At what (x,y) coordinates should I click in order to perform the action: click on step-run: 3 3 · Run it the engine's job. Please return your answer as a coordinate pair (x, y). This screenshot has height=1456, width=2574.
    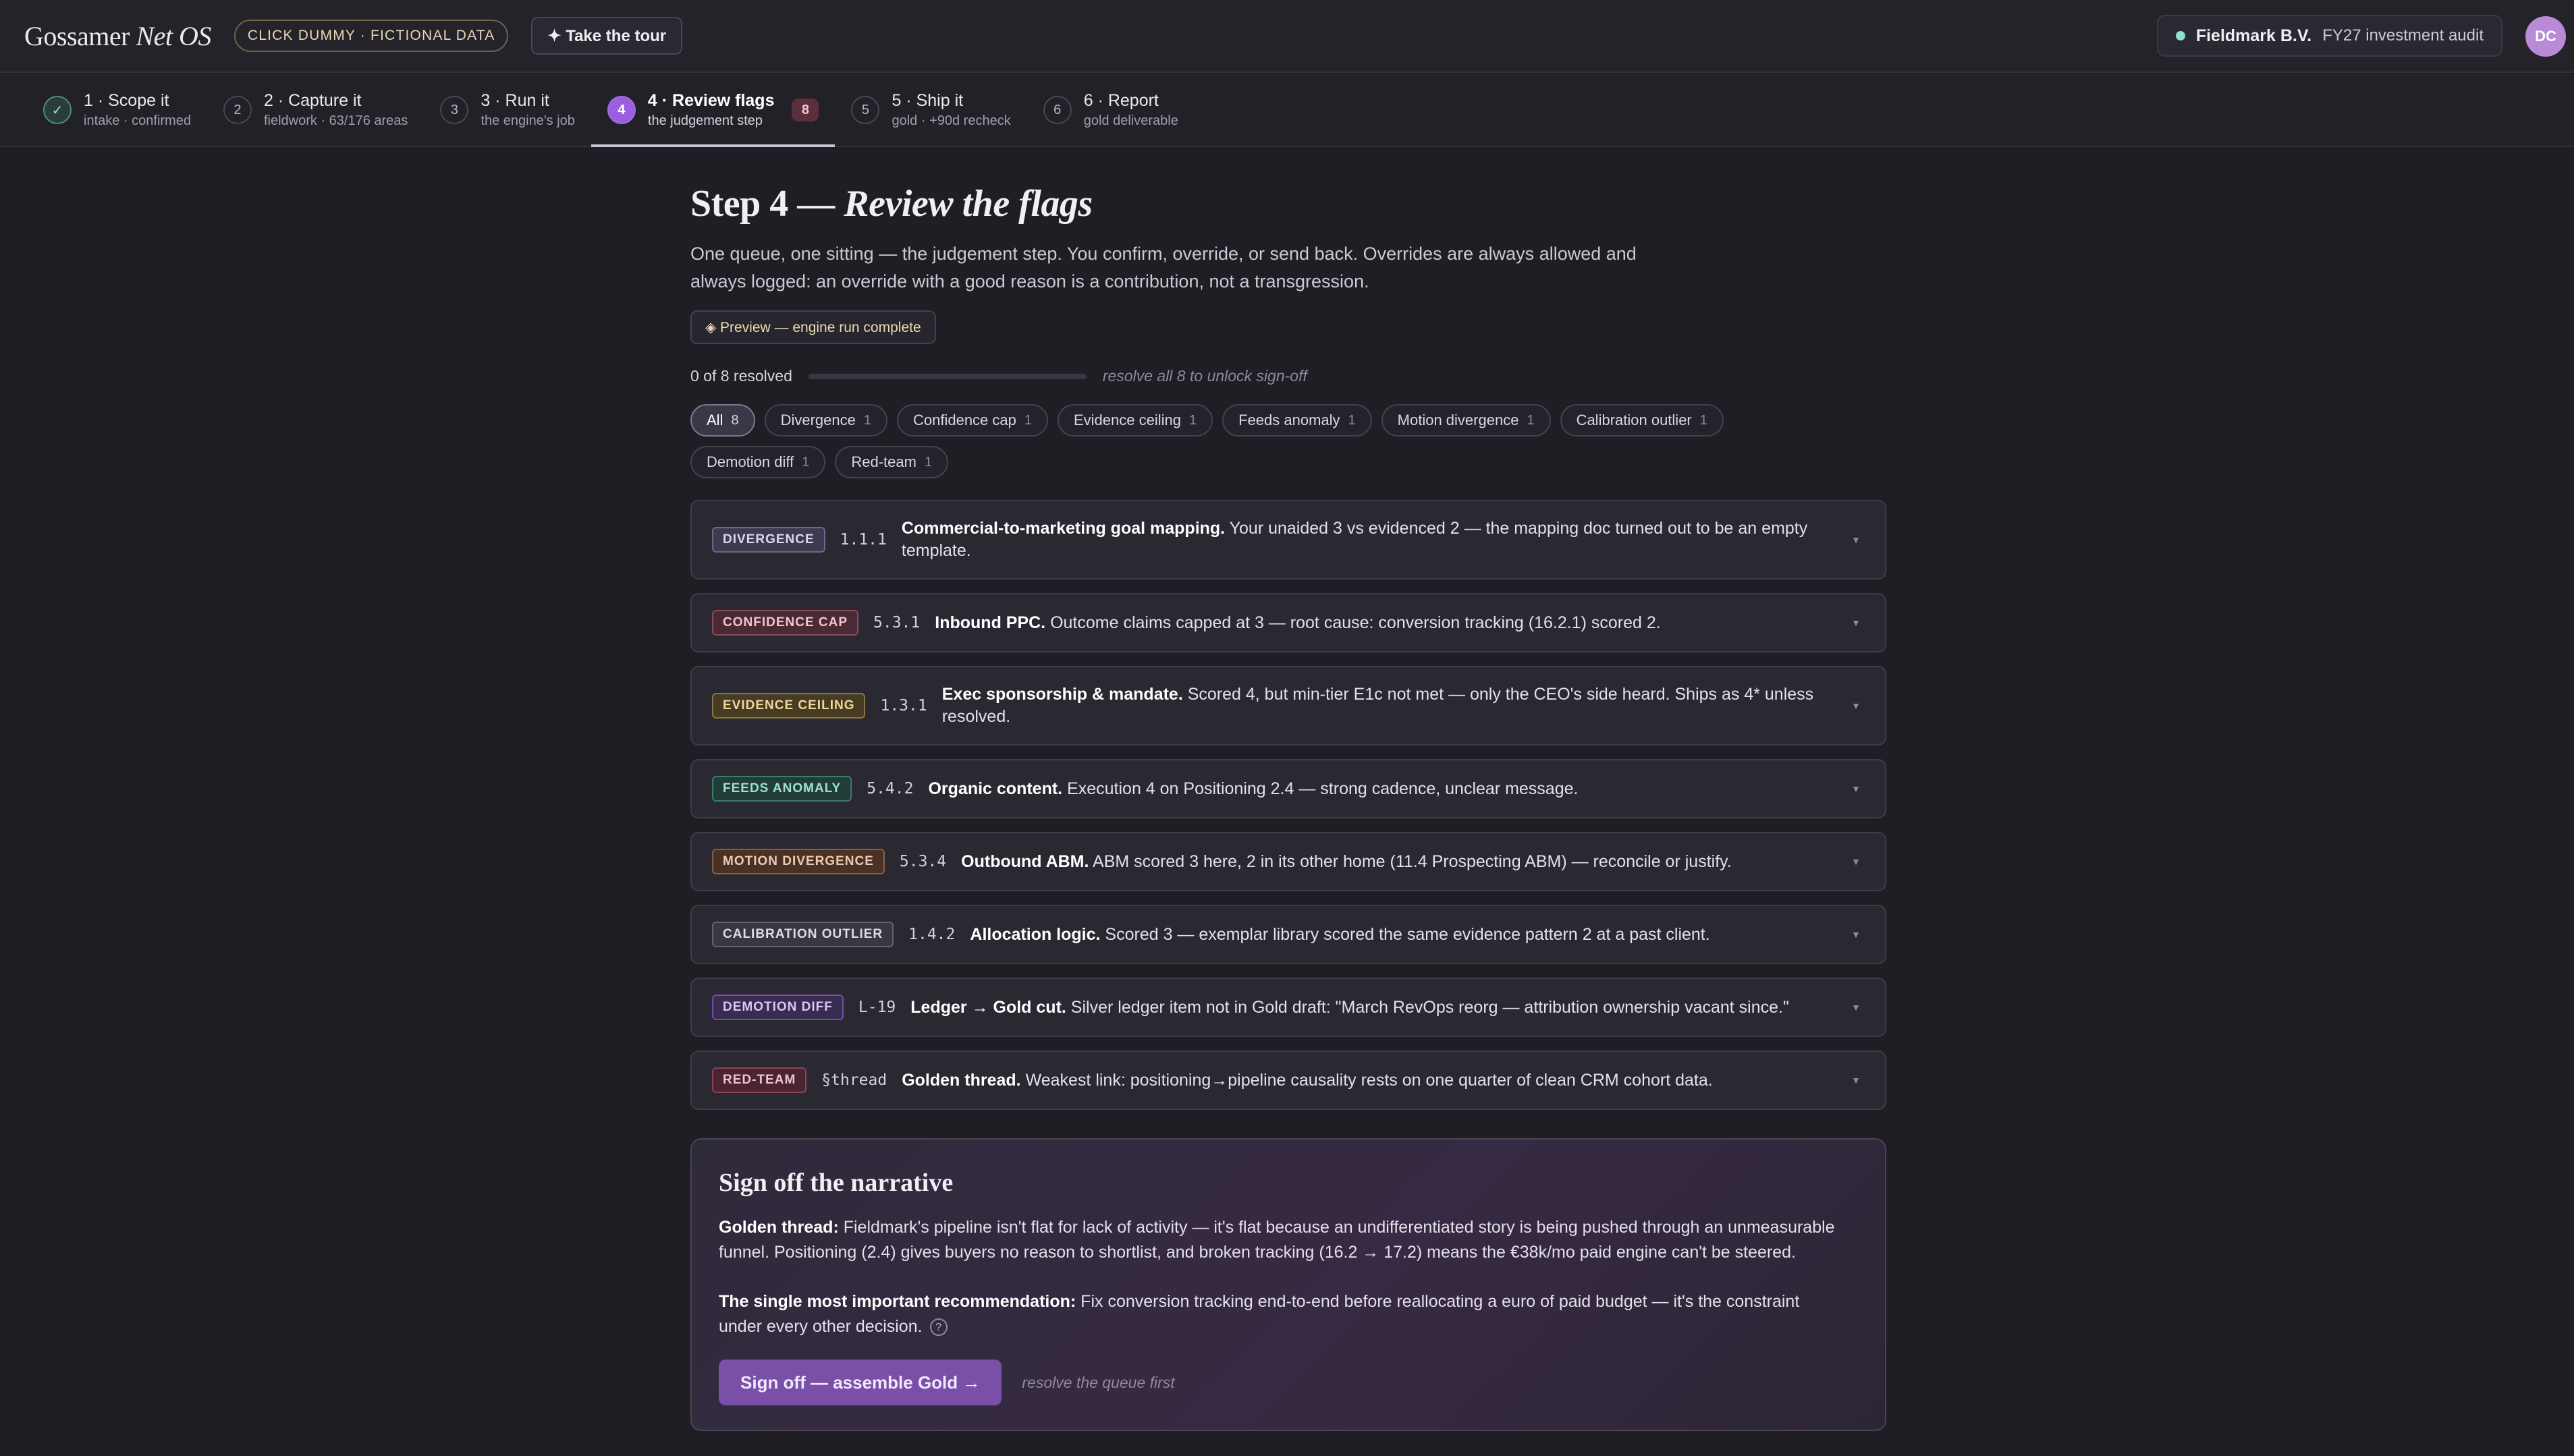
    Looking at the image, I should click on (507, 110).